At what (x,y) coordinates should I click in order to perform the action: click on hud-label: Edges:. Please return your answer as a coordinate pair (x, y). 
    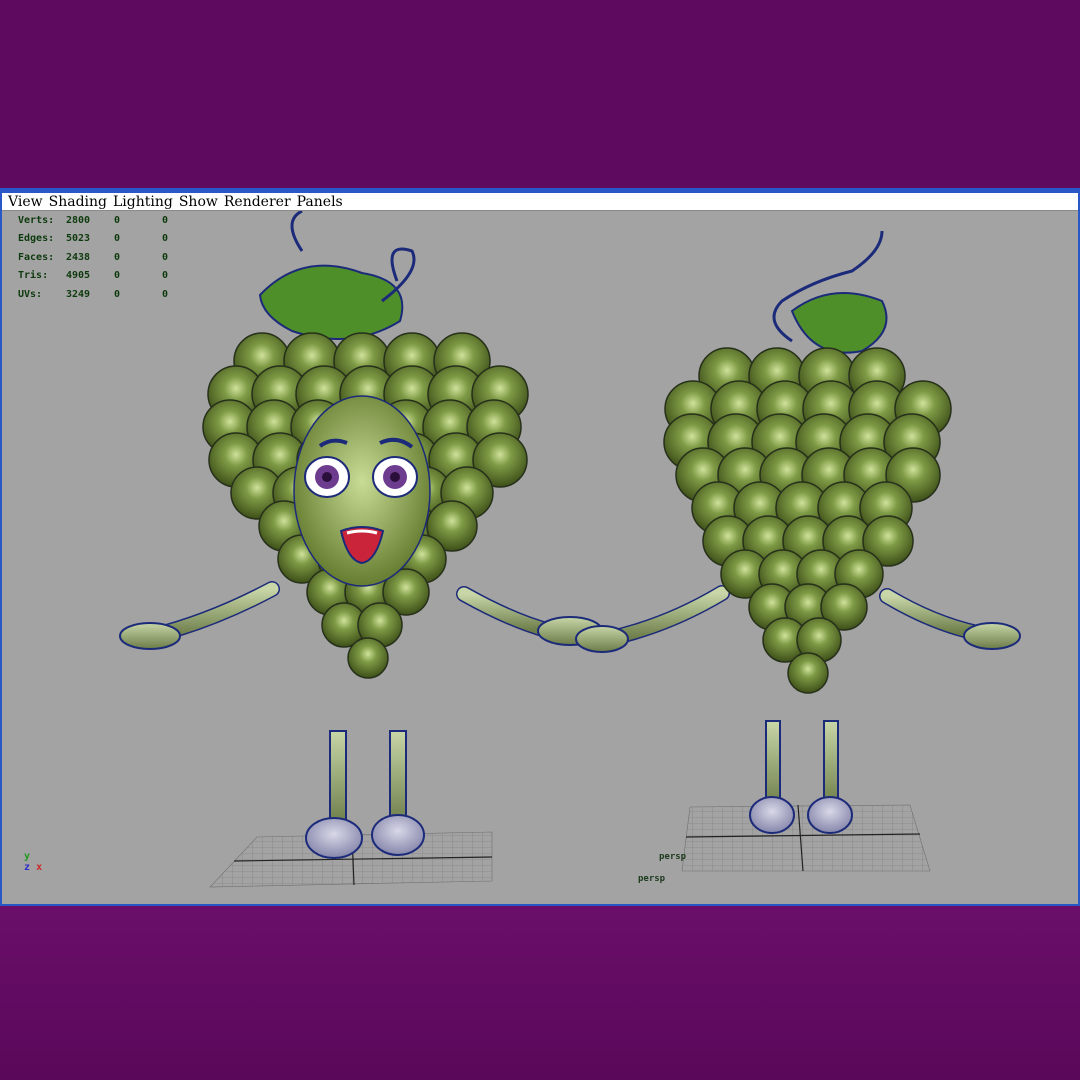
    Looking at the image, I should click on (36, 239).